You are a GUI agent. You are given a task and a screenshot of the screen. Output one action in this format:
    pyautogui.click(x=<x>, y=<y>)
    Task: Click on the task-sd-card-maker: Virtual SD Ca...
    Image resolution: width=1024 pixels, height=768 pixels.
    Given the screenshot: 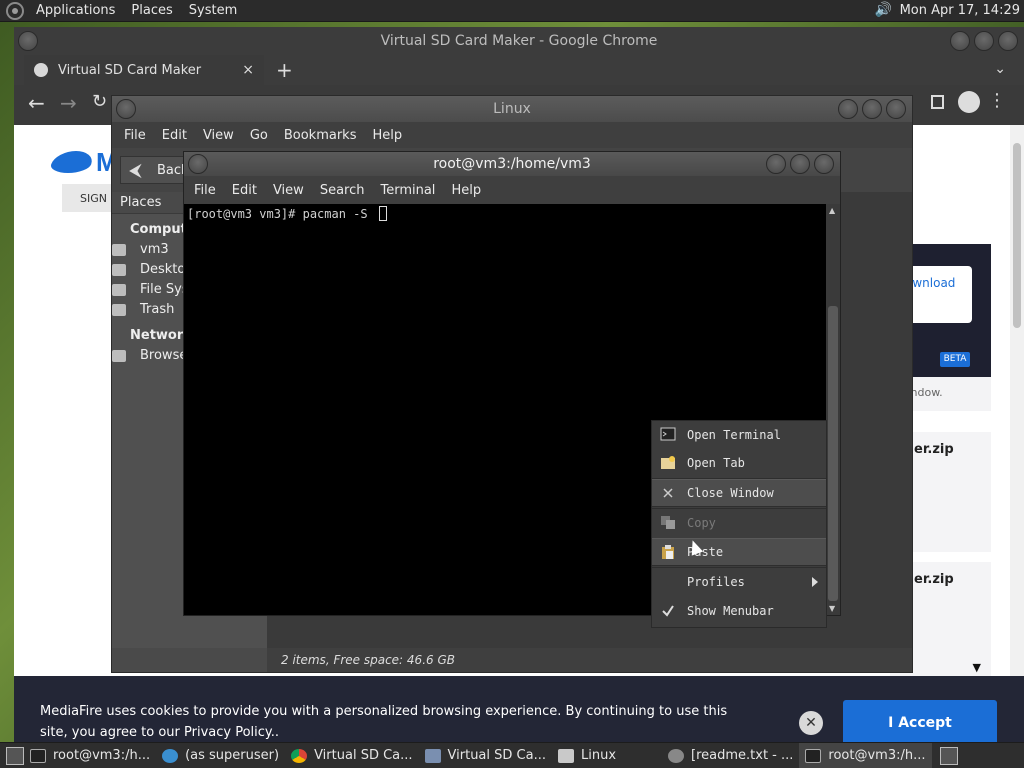 What is the action you would take?
    pyautogui.click(x=485, y=755)
    